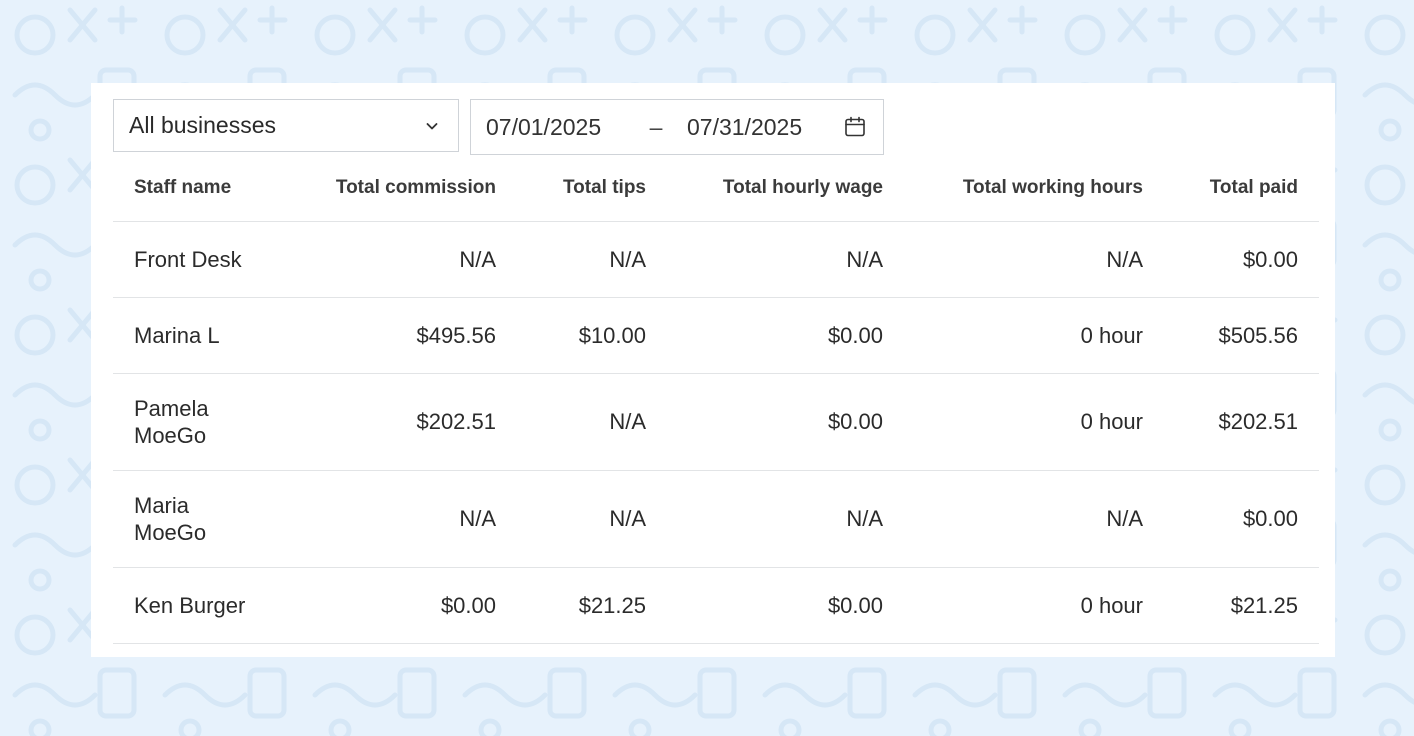 This screenshot has width=1414, height=736. What do you see at coordinates (757, 127) in the screenshot?
I see `end-date-input: 07/31/2025` at bounding box center [757, 127].